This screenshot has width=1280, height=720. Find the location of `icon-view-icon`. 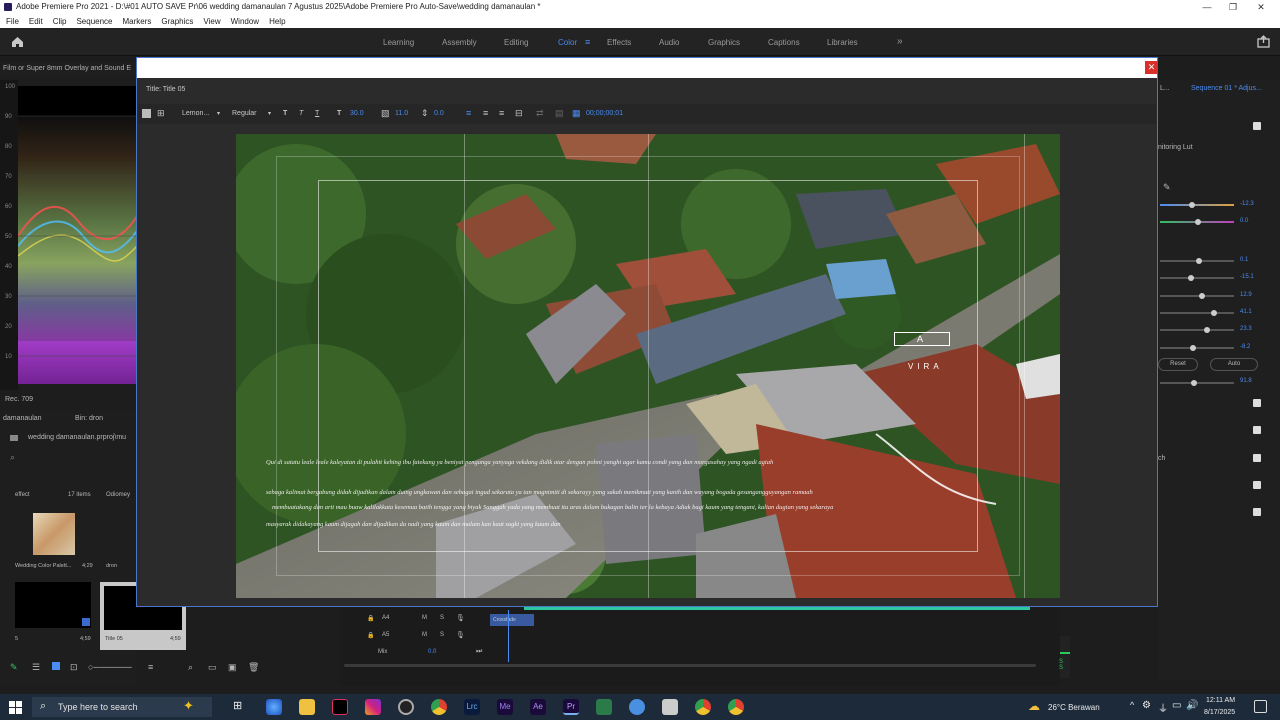

icon-view-icon is located at coordinates (56, 666).